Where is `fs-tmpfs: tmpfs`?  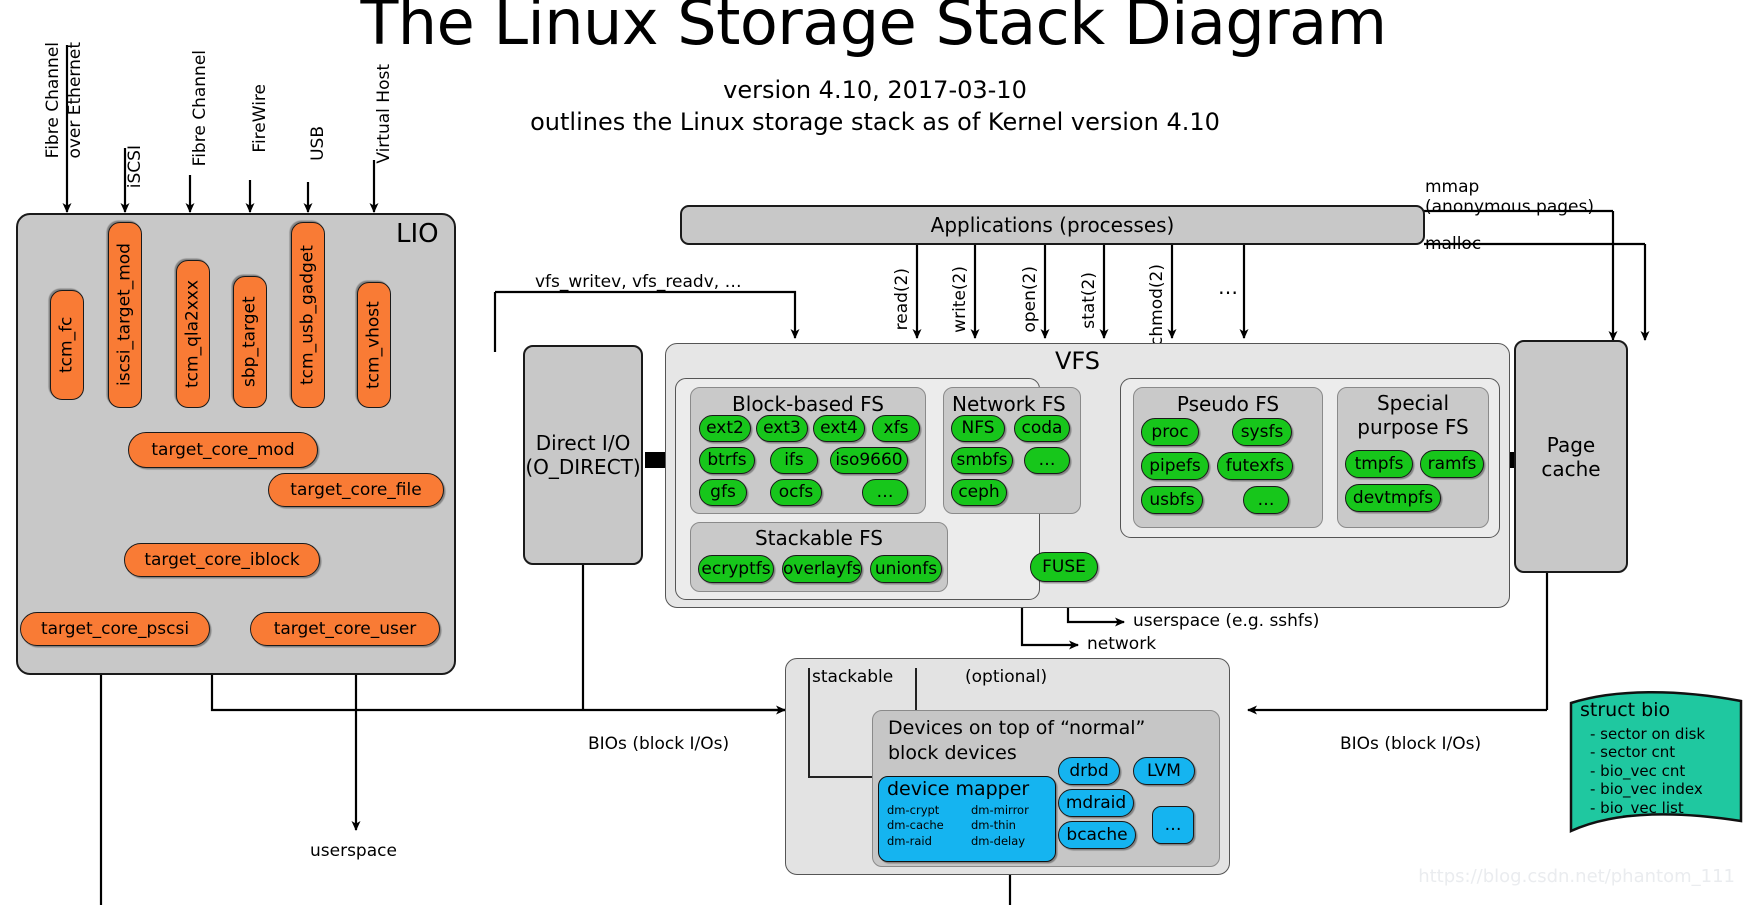 fs-tmpfs: tmpfs is located at coordinates (1379, 464).